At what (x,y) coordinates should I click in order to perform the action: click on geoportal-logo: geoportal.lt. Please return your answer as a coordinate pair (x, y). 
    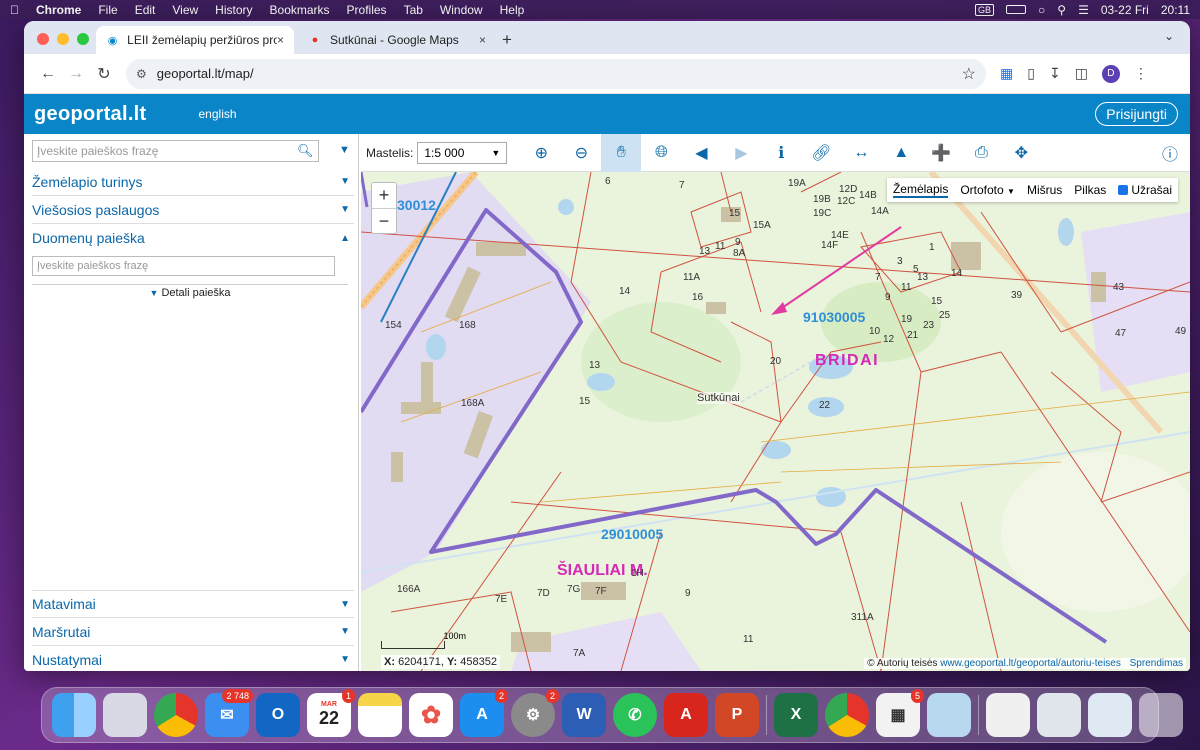
    Looking at the image, I should click on (90, 114).